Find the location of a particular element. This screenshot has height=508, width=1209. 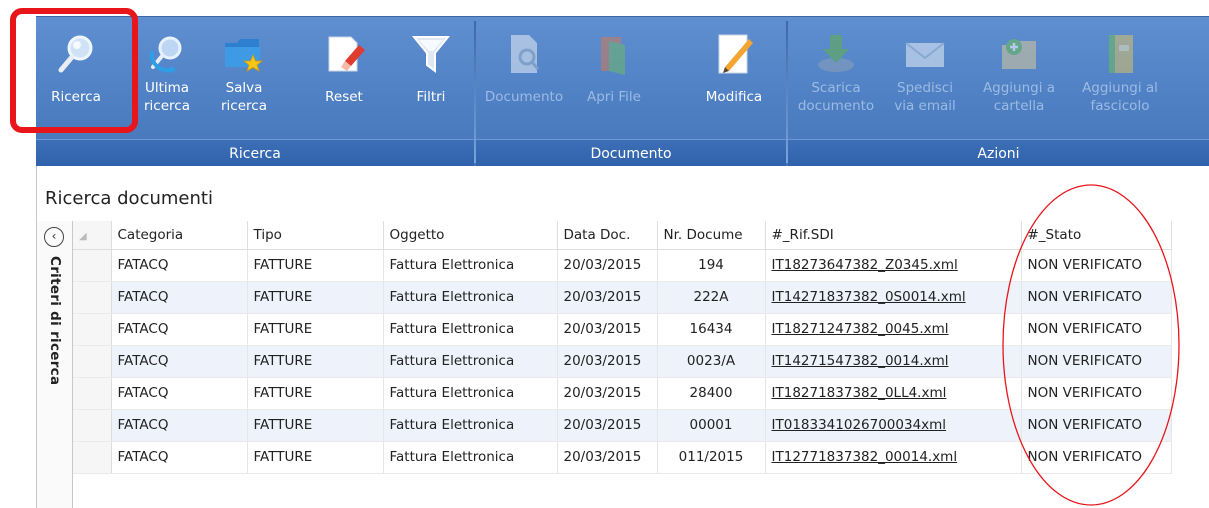

salva-ricerca-label: Salva ricerca is located at coordinates (244, 97).